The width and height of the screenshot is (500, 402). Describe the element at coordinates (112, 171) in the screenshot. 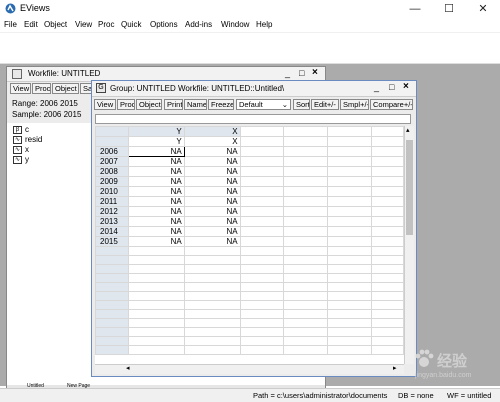

I see `row-header: 2008` at that location.